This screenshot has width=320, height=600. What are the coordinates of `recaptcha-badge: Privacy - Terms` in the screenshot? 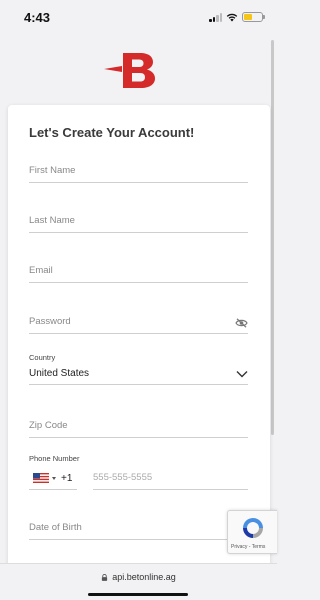 It's located at (252, 532).